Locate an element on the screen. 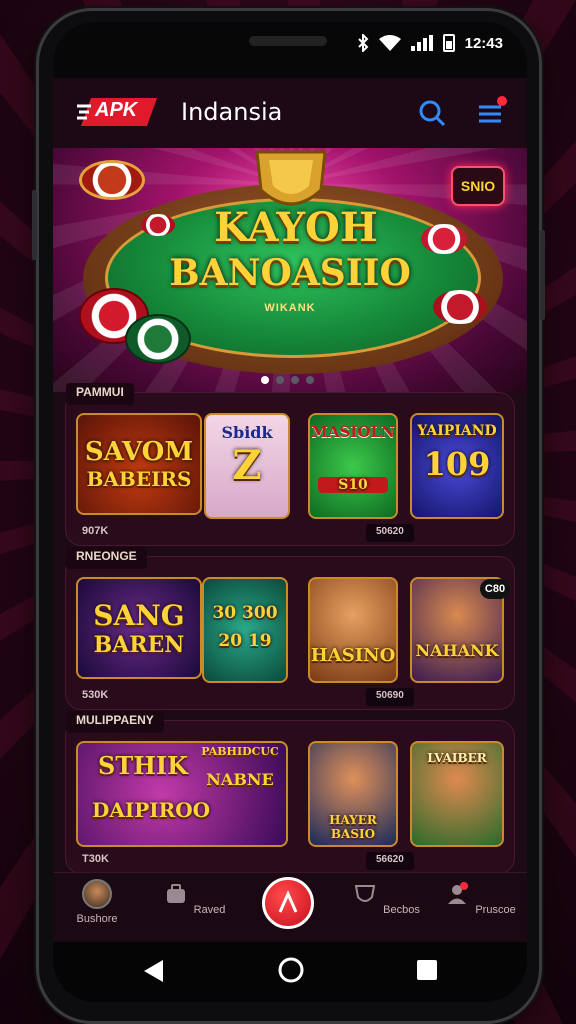  avatar is located at coordinates (97, 894).